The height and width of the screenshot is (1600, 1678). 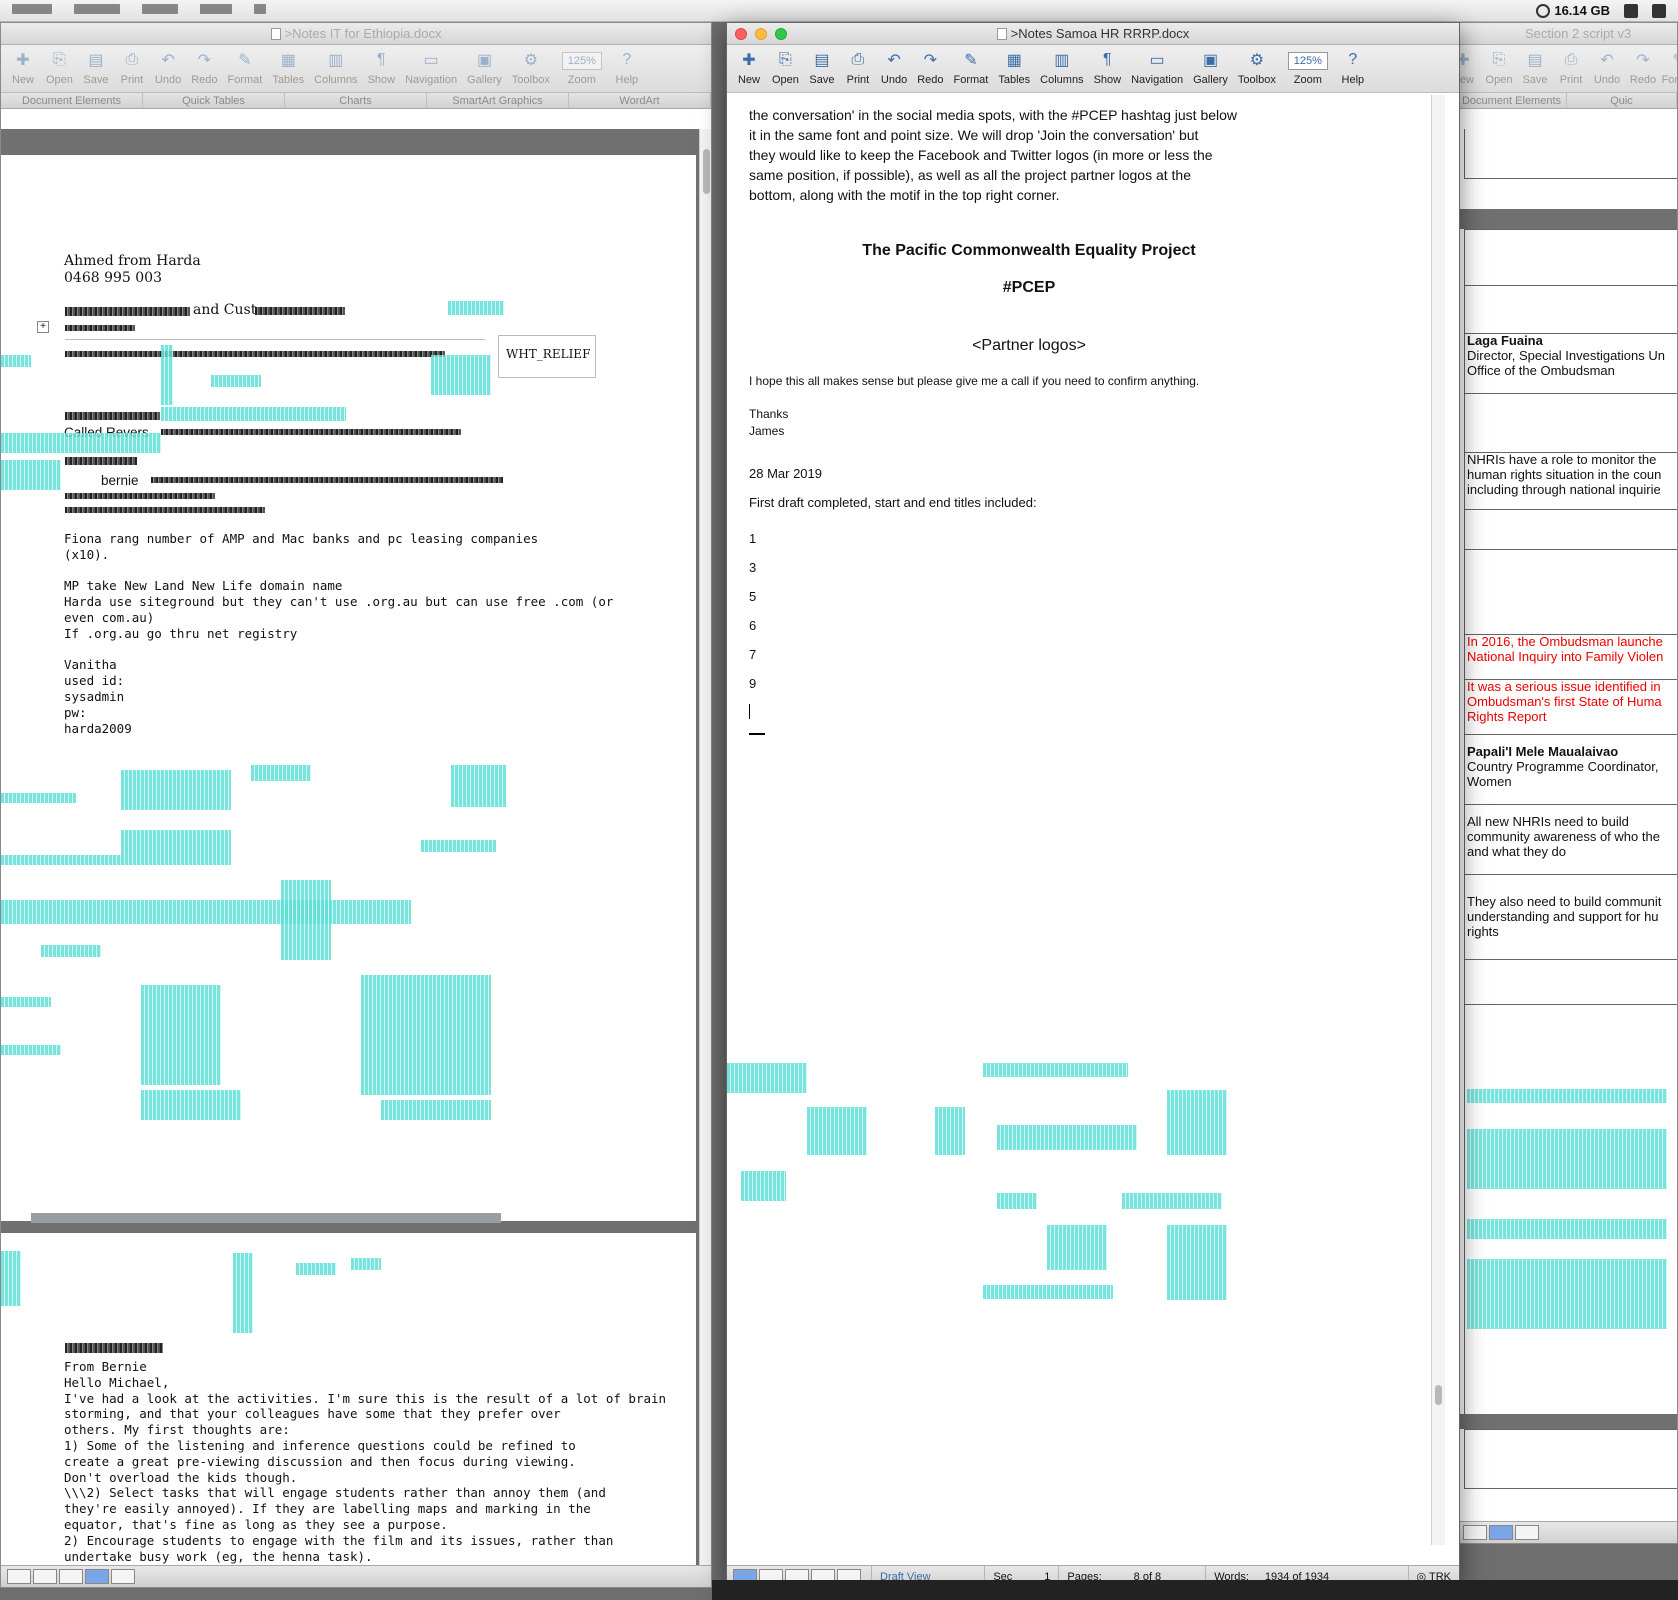 I want to click on left-scroll-thumb, so click(x=706, y=171).